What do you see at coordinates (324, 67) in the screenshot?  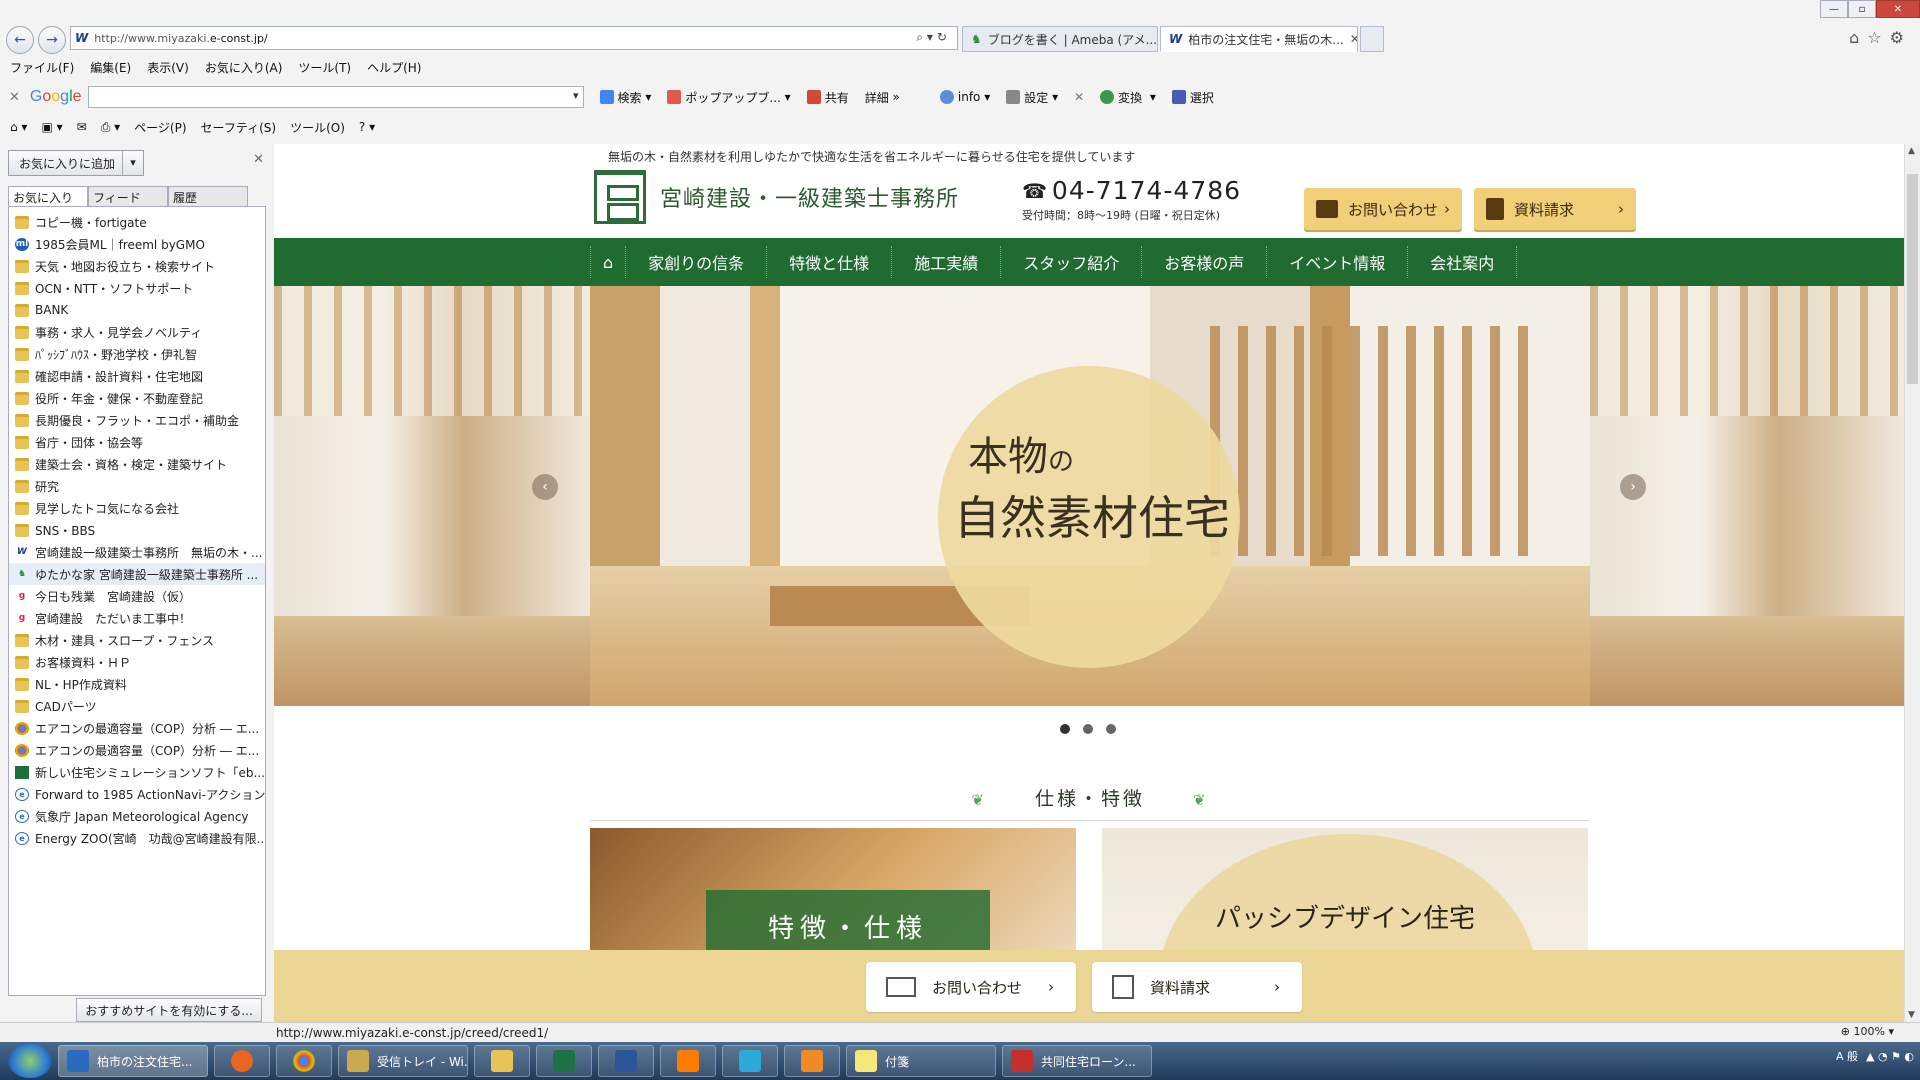 I see `menu-tools: ツール(T)` at bounding box center [324, 67].